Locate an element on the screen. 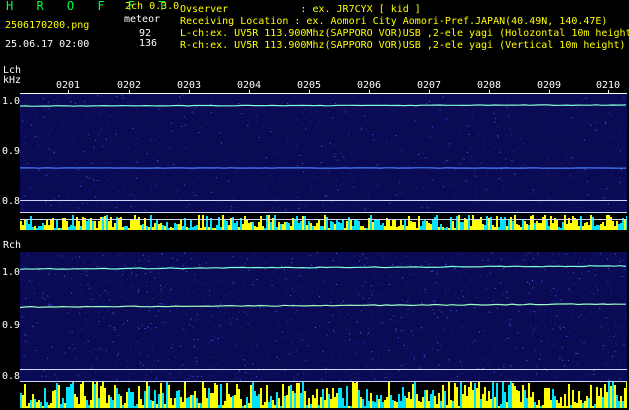 The height and width of the screenshot is (410, 629). rch-ytick-1-0: 1.0 is located at coordinates (11, 272).